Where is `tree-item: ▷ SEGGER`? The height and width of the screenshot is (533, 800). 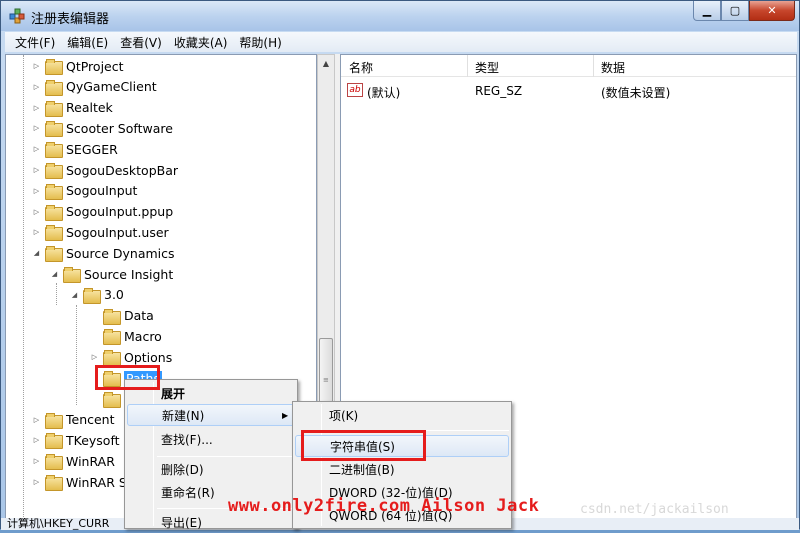 tree-item: ▷ SEGGER is located at coordinates (75, 149).